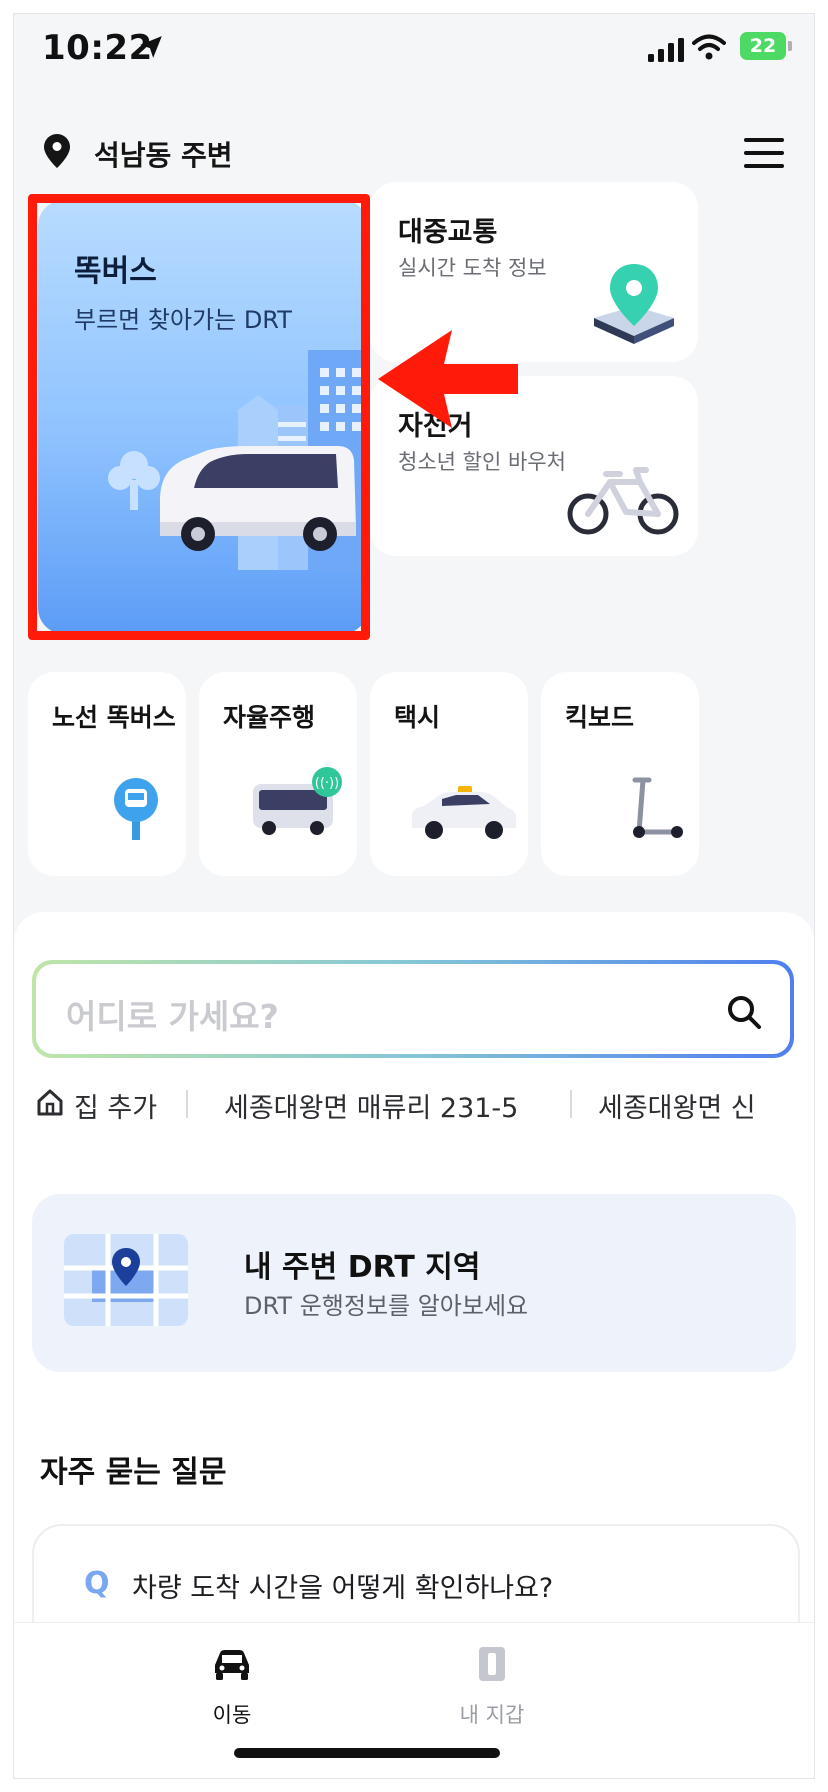 The height and width of the screenshot is (1792, 828). I want to click on bicycle-subtitle: 청소년 할인 바우처, so click(482, 462).